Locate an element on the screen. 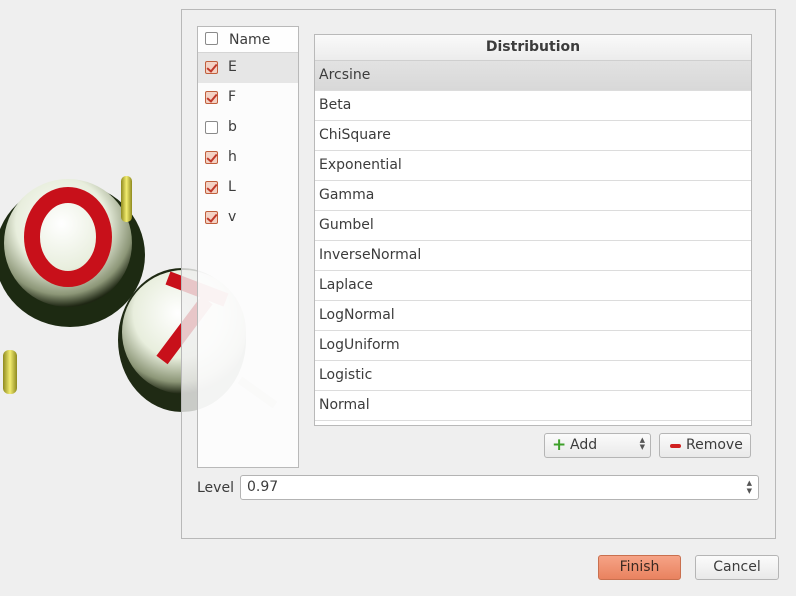 The height and width of the screenshot is (596, 796). finish-button: Finish is located at coordinates (639, 567).